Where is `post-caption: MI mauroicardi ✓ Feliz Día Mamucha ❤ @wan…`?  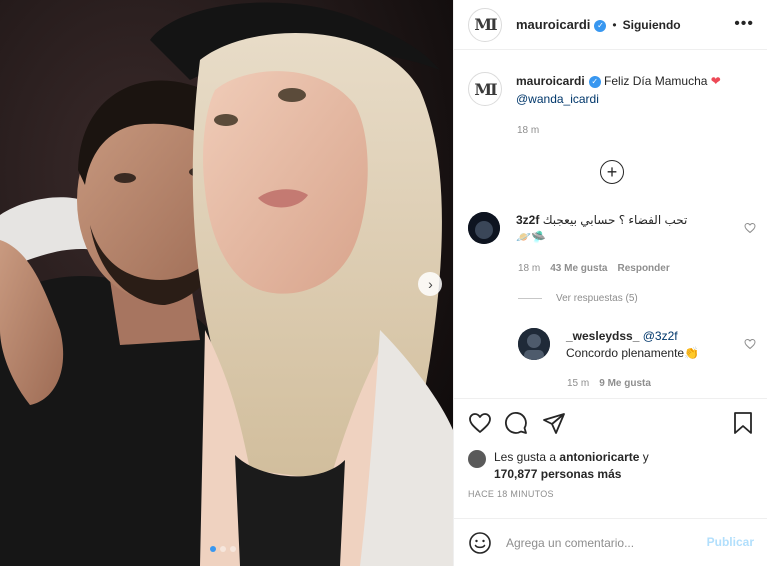 post-caption: MI mauroicardi ✓ Feliz Día Mamucha ❤ @wan… is located at coordinates (613, 90).